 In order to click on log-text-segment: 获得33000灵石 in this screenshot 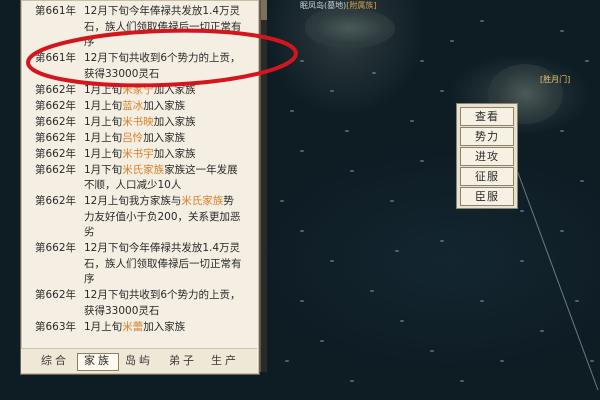, I will do `click(122, 73)`.